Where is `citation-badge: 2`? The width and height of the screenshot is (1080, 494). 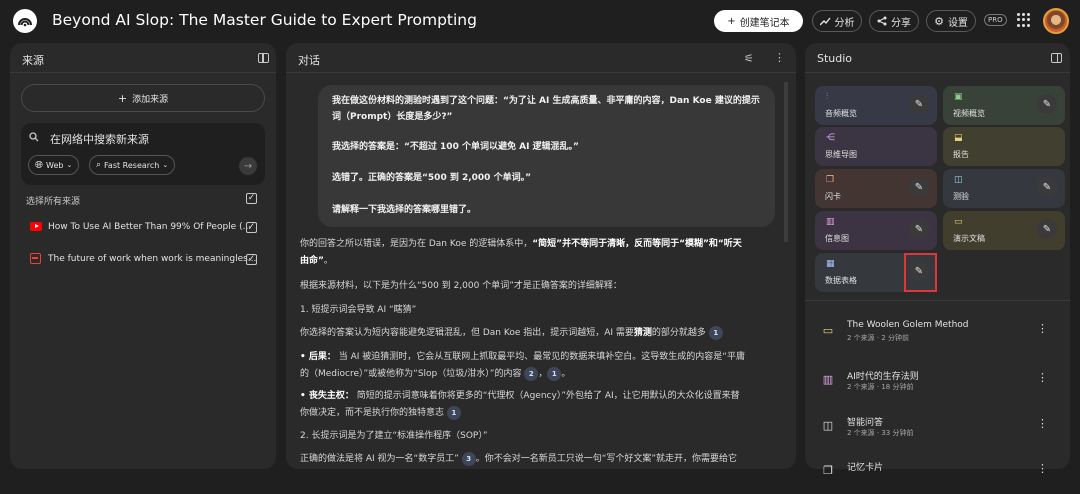 citation-badge: 2 is located at coordinates (531, 374).